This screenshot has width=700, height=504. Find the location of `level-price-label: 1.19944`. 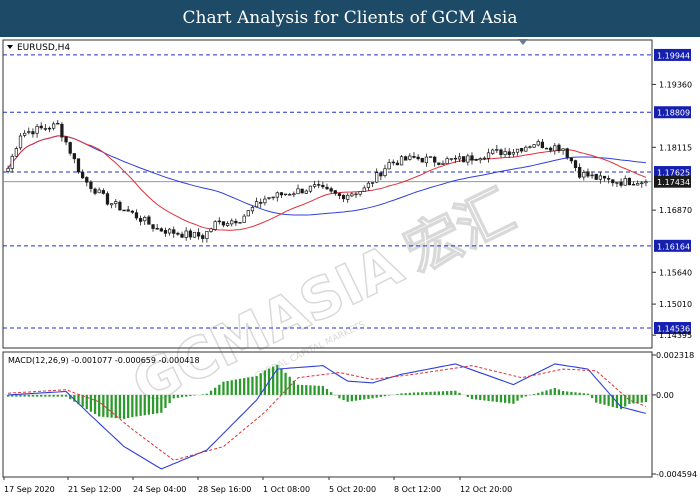

level-price-label: 1.19944 is located at coordinates (673, 55).